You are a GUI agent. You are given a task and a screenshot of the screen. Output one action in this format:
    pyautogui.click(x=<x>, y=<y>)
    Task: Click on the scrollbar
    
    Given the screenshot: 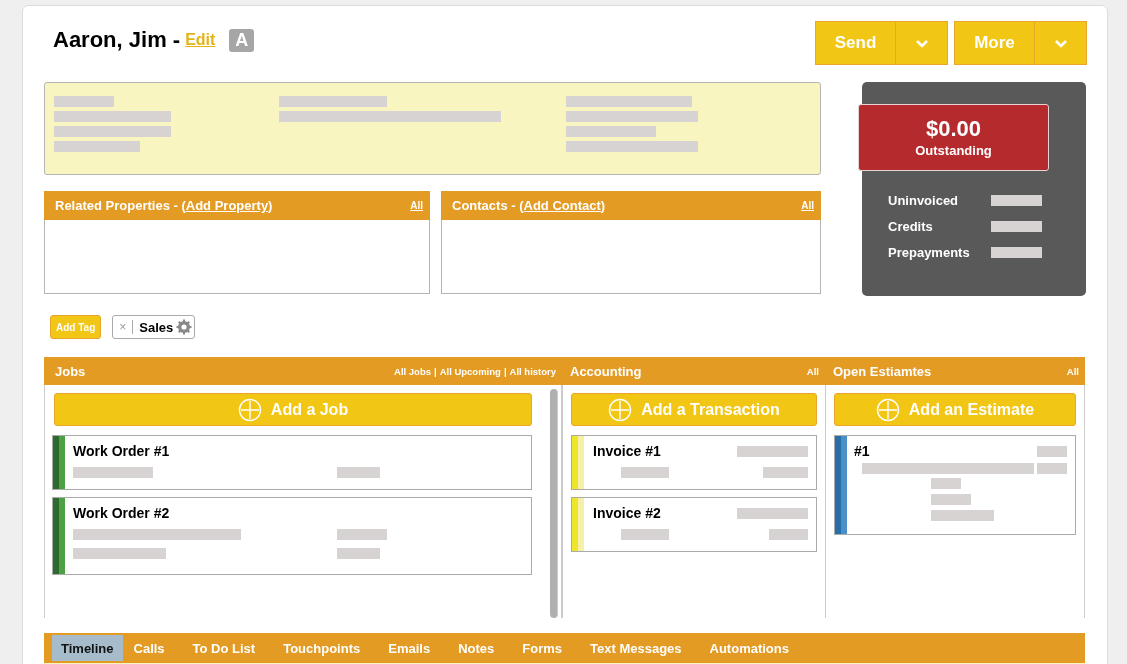 What is the action you would take?
    pyautogui.click(x=554, y=503)
    